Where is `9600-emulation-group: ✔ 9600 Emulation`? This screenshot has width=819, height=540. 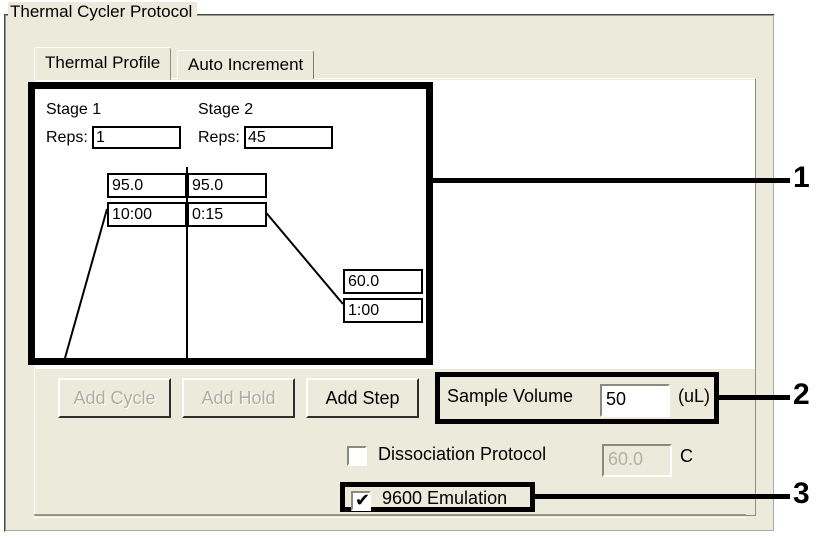
9600-emulation-group: ✔ 9600 Emulation is located at coordinates (437, 497).